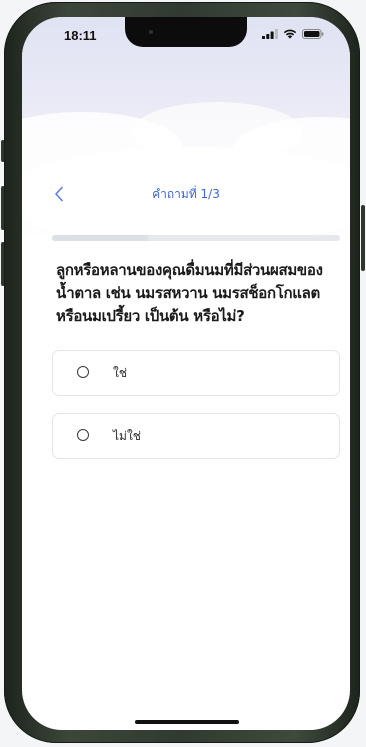  I want to click on status-icons, so click(293, 34).